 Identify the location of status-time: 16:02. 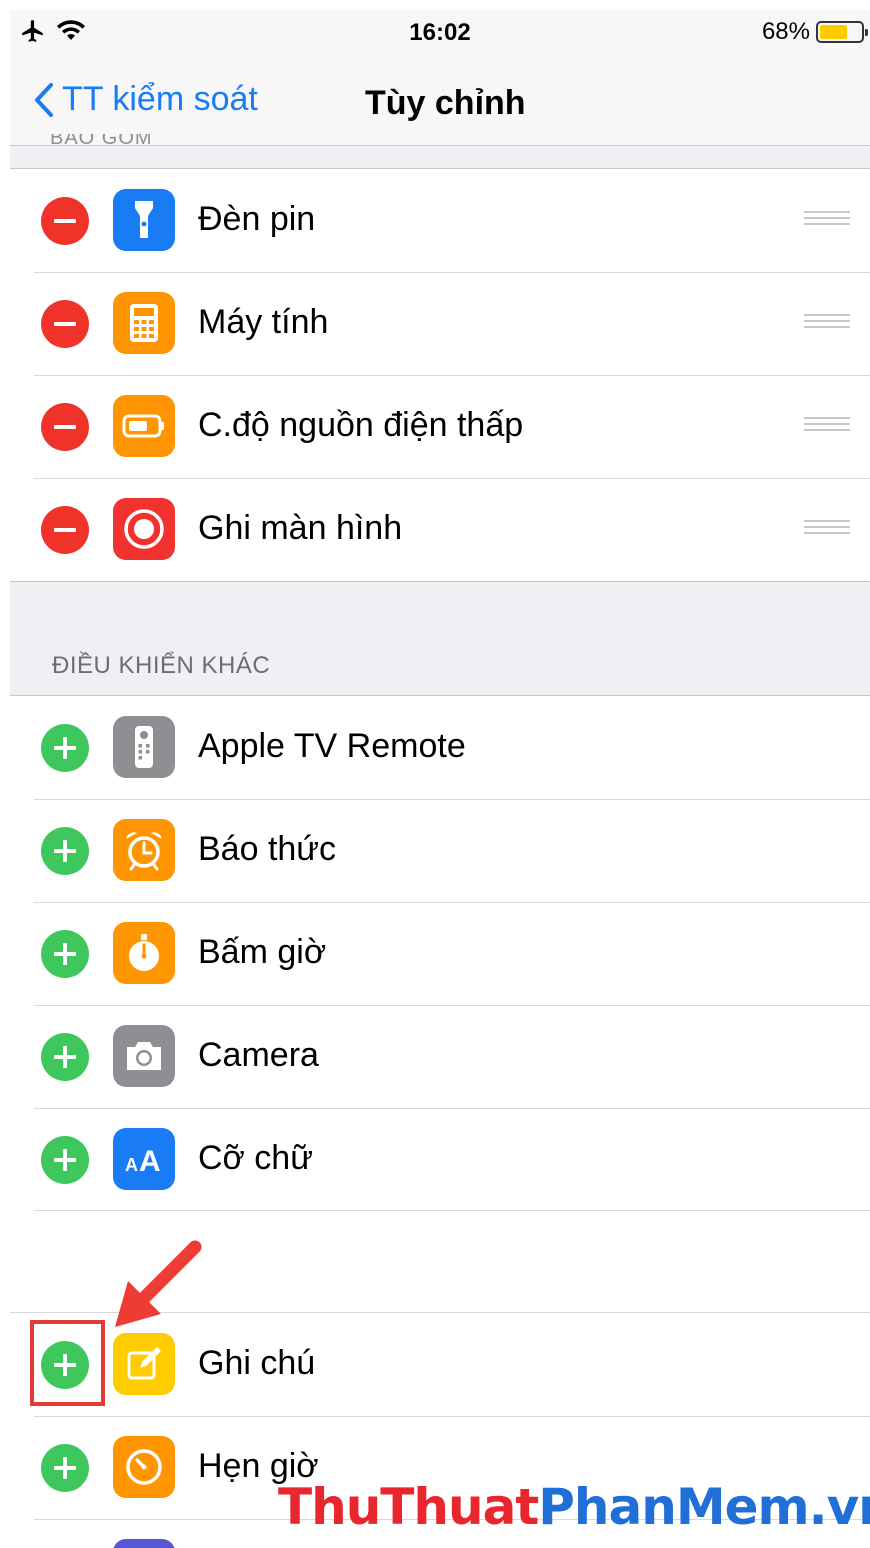
(440, 32).